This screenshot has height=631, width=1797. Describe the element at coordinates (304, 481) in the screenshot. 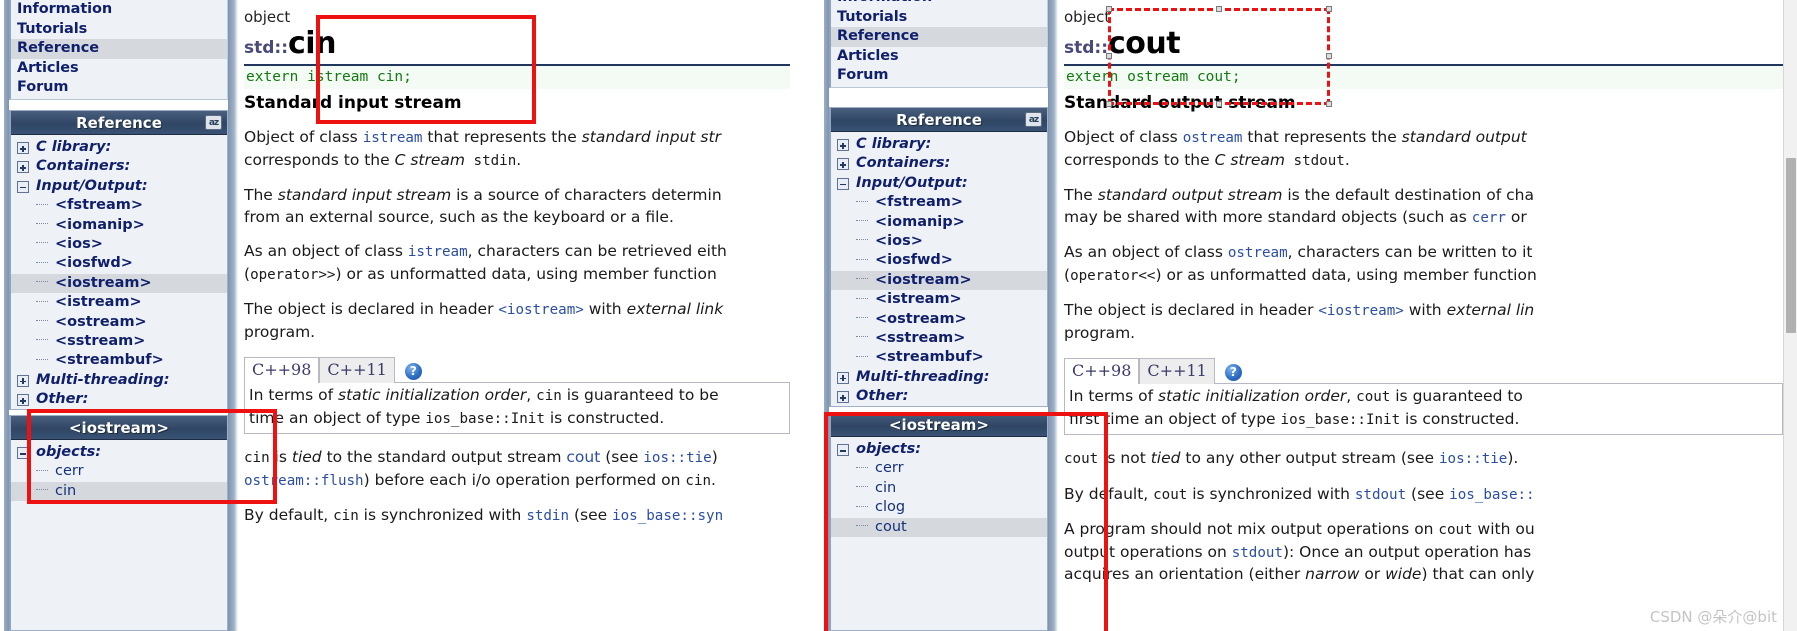

I see `link-ostream-flush: ostream::flush` at that location.